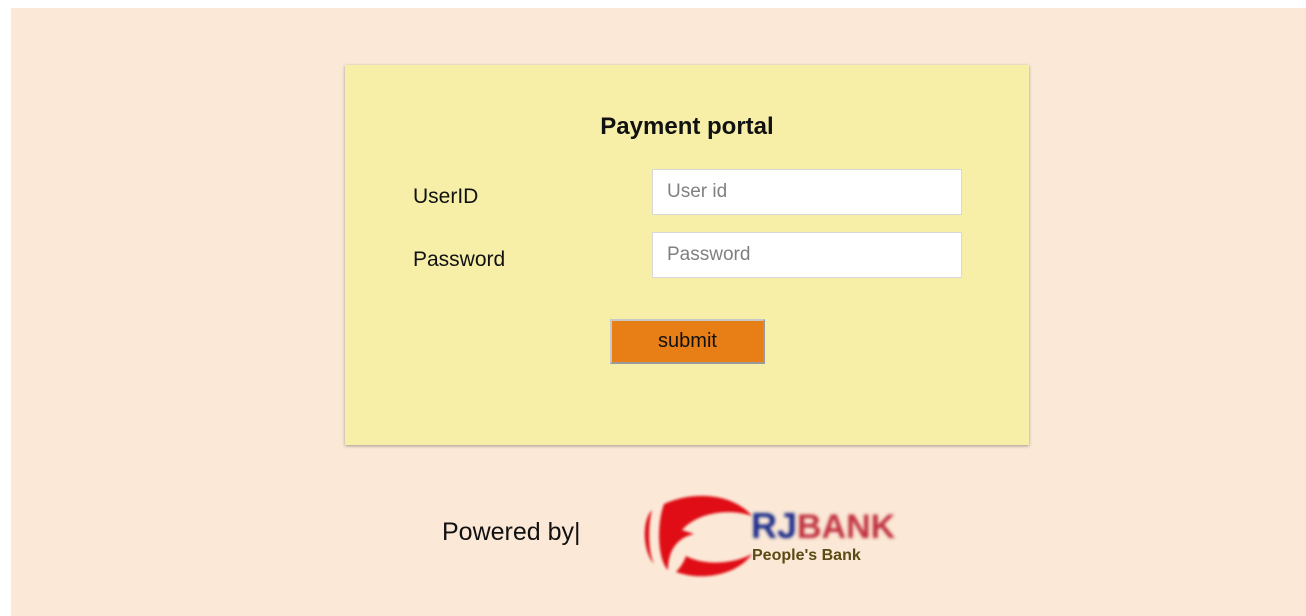 This screenshot has width=1306, height=616. Describe the element at coordinates (459, 259) in the screenshot. I see `password-label: Password` at that location.